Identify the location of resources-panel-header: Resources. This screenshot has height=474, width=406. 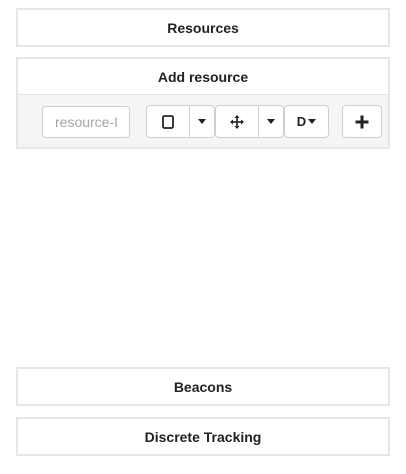
(203, 27).